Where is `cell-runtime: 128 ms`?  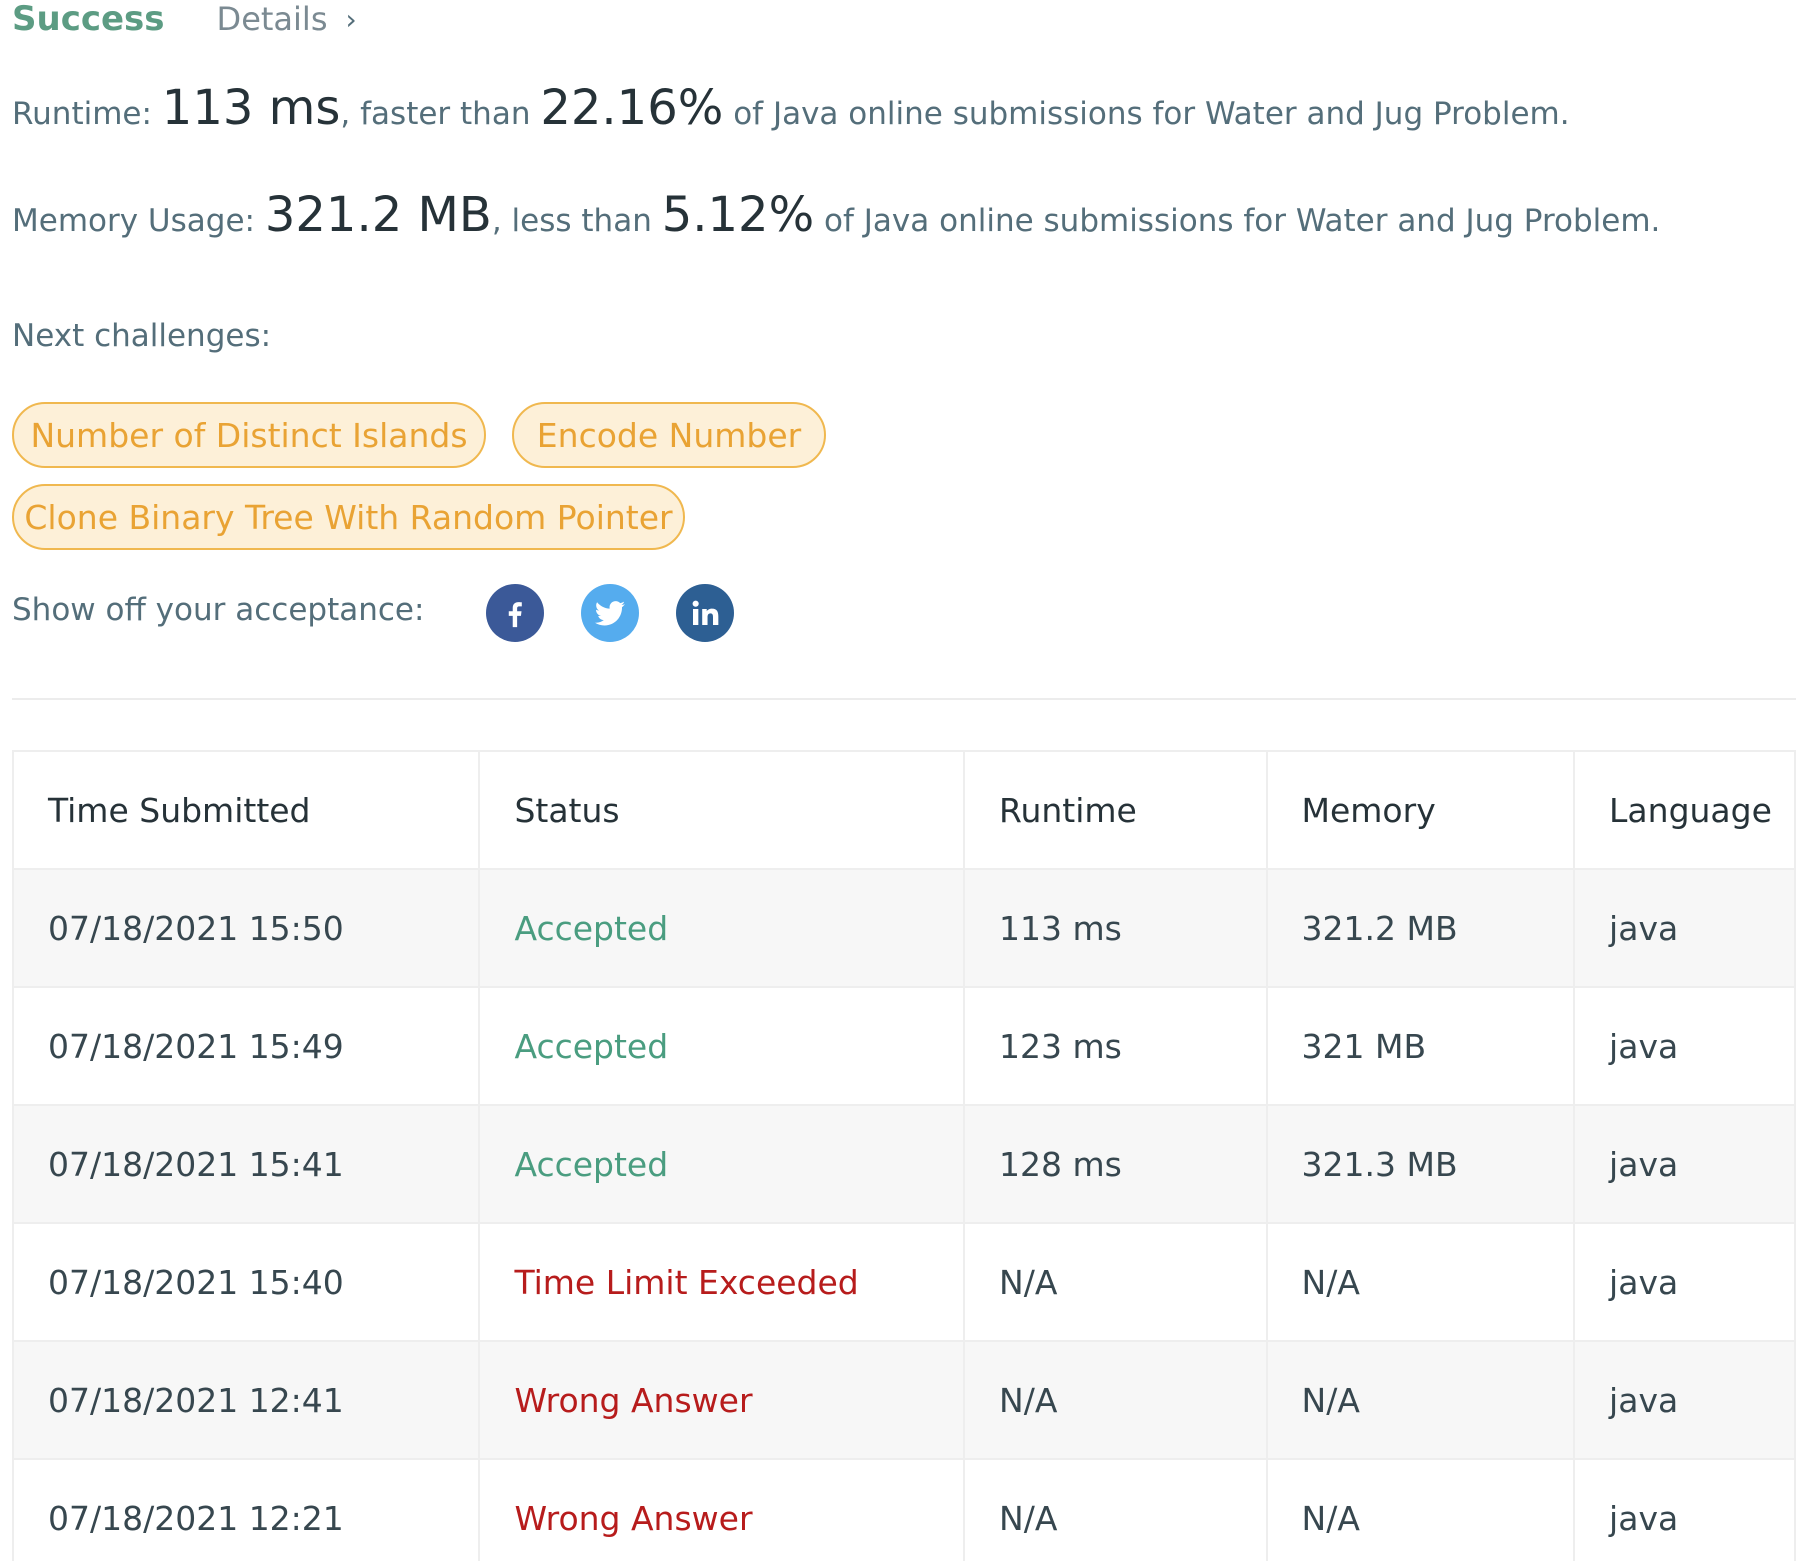
cell-runtime: 128 ms is located at coordinates (1115, 1164).